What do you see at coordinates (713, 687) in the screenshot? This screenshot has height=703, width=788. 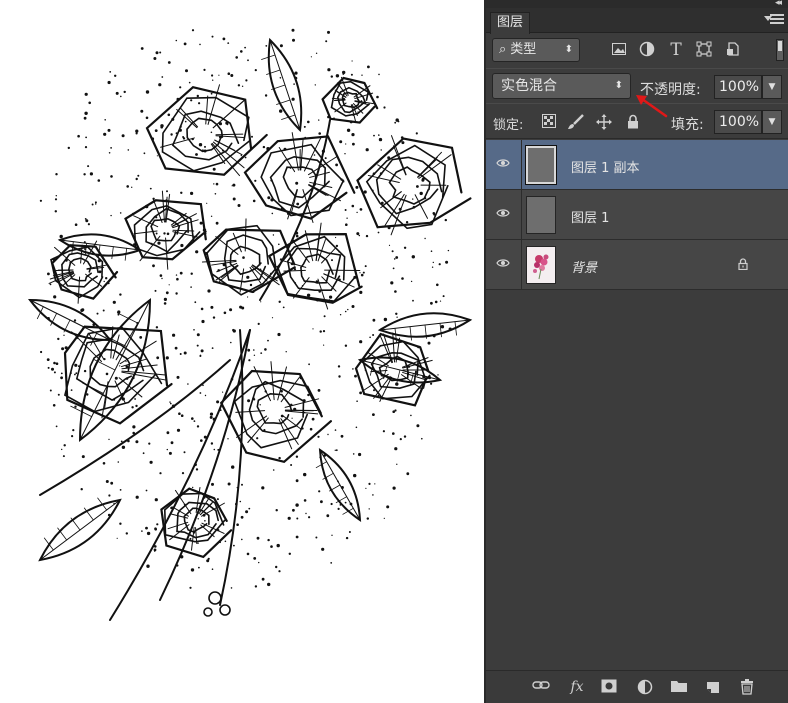 I see `new-layer-icon` at bounding box center [713, 687].